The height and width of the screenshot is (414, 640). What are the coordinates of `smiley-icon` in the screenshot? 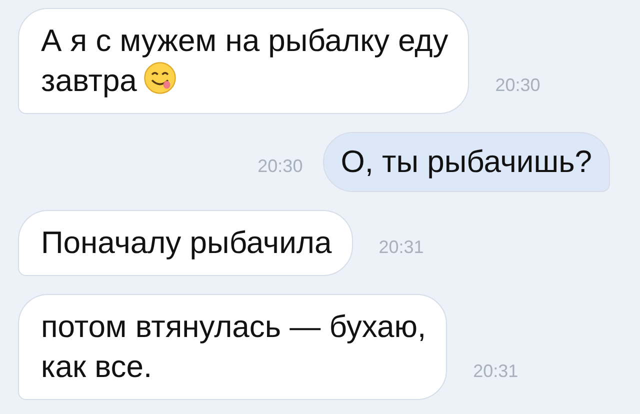 It's located at (159, 78).